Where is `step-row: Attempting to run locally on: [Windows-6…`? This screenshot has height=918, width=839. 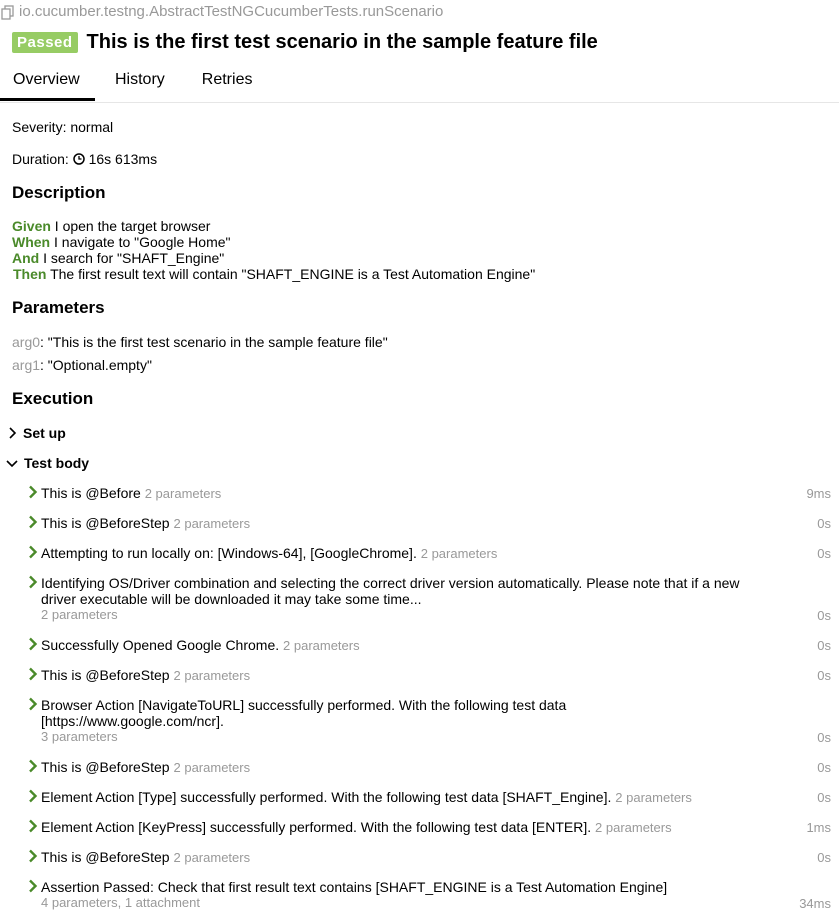 step-row: Attempting to run locally on: [Windows-6… is located at coordinates (429, 555).